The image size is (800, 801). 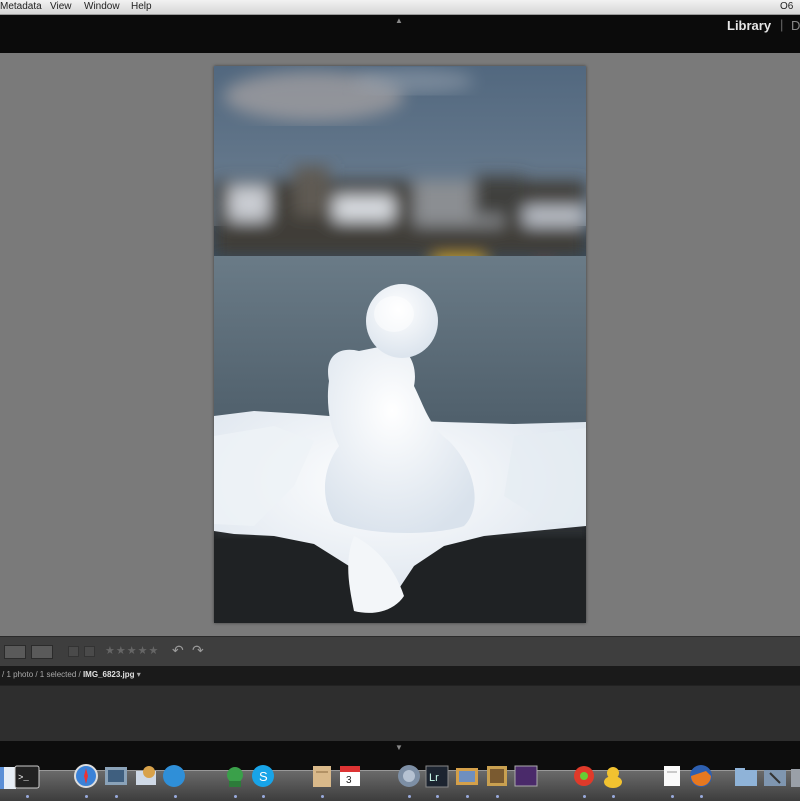 I want to click on preview-icon, so click(x=116, y=776).